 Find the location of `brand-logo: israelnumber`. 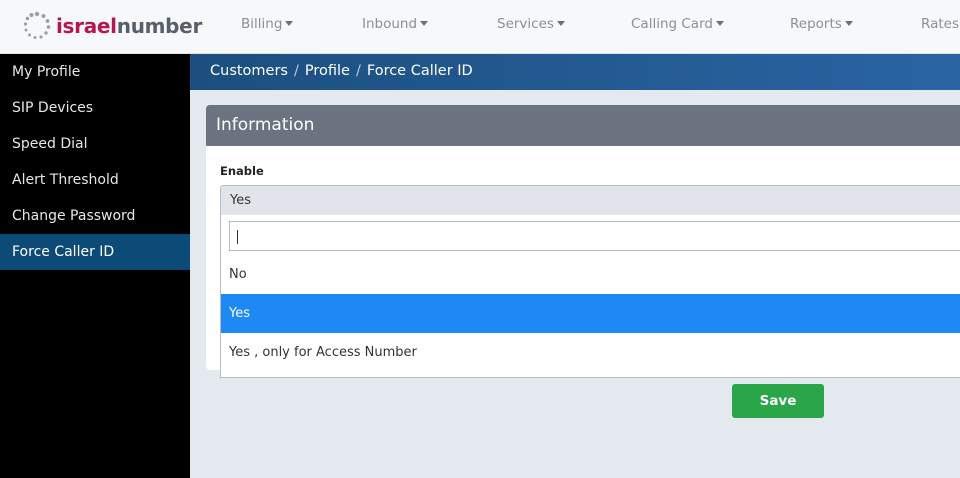

brand-logo: israelnumber is located at coordinates (112, 26).